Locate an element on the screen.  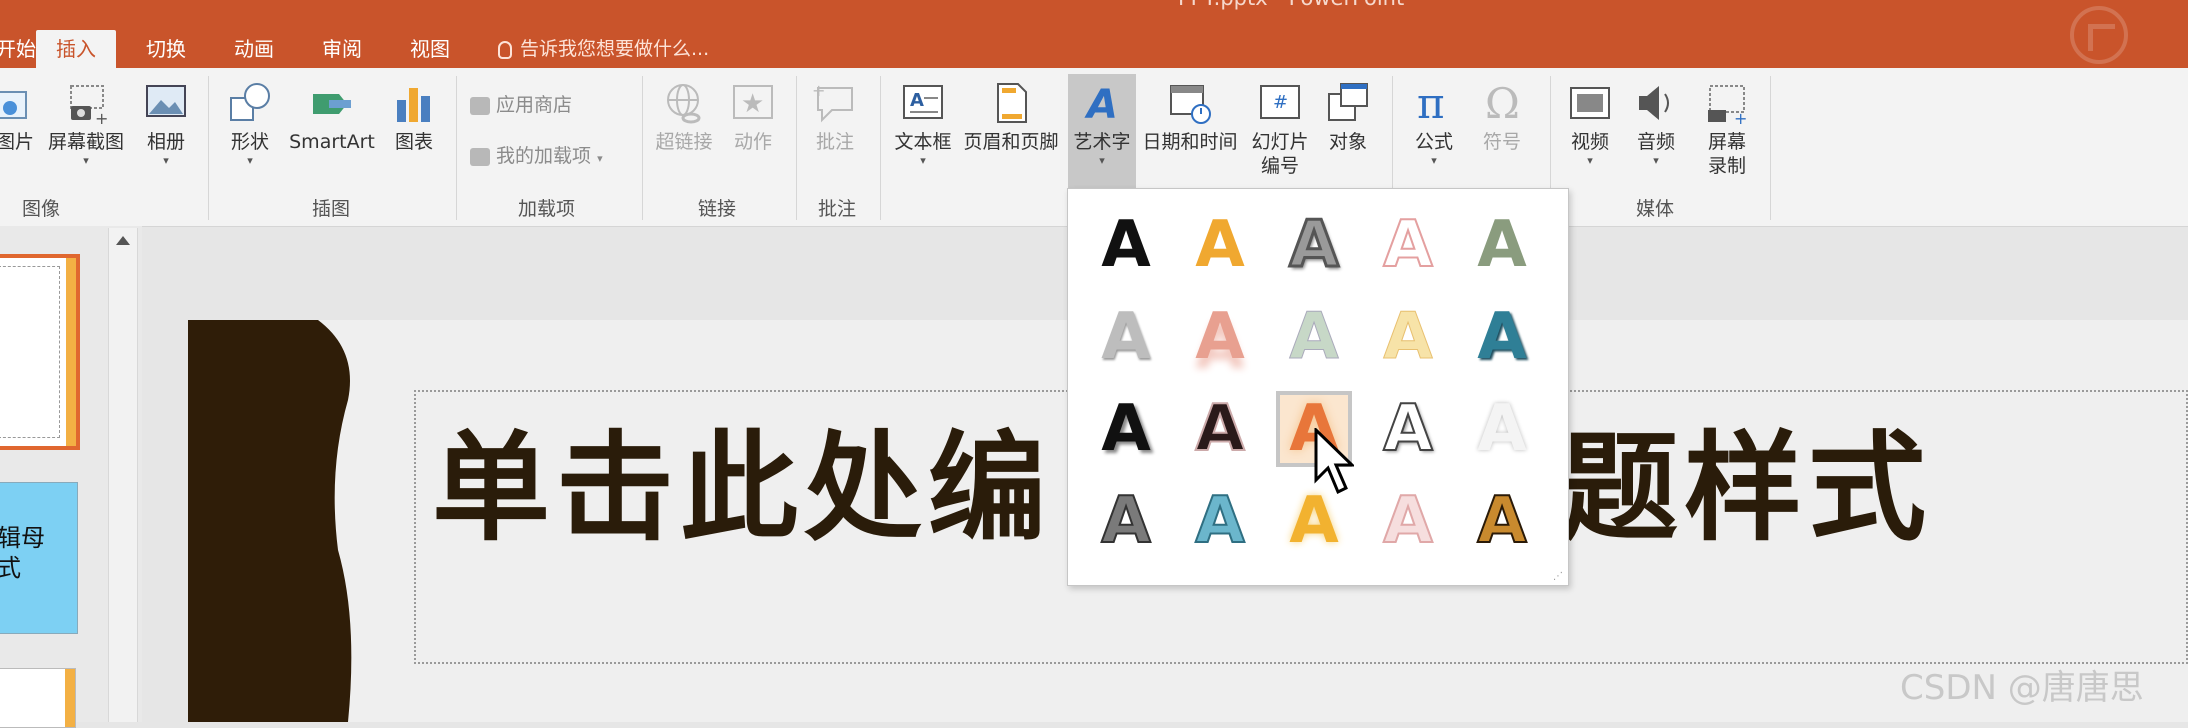
wordart-style-white-outline-shadow: A is located at coordinates (1408, 429).